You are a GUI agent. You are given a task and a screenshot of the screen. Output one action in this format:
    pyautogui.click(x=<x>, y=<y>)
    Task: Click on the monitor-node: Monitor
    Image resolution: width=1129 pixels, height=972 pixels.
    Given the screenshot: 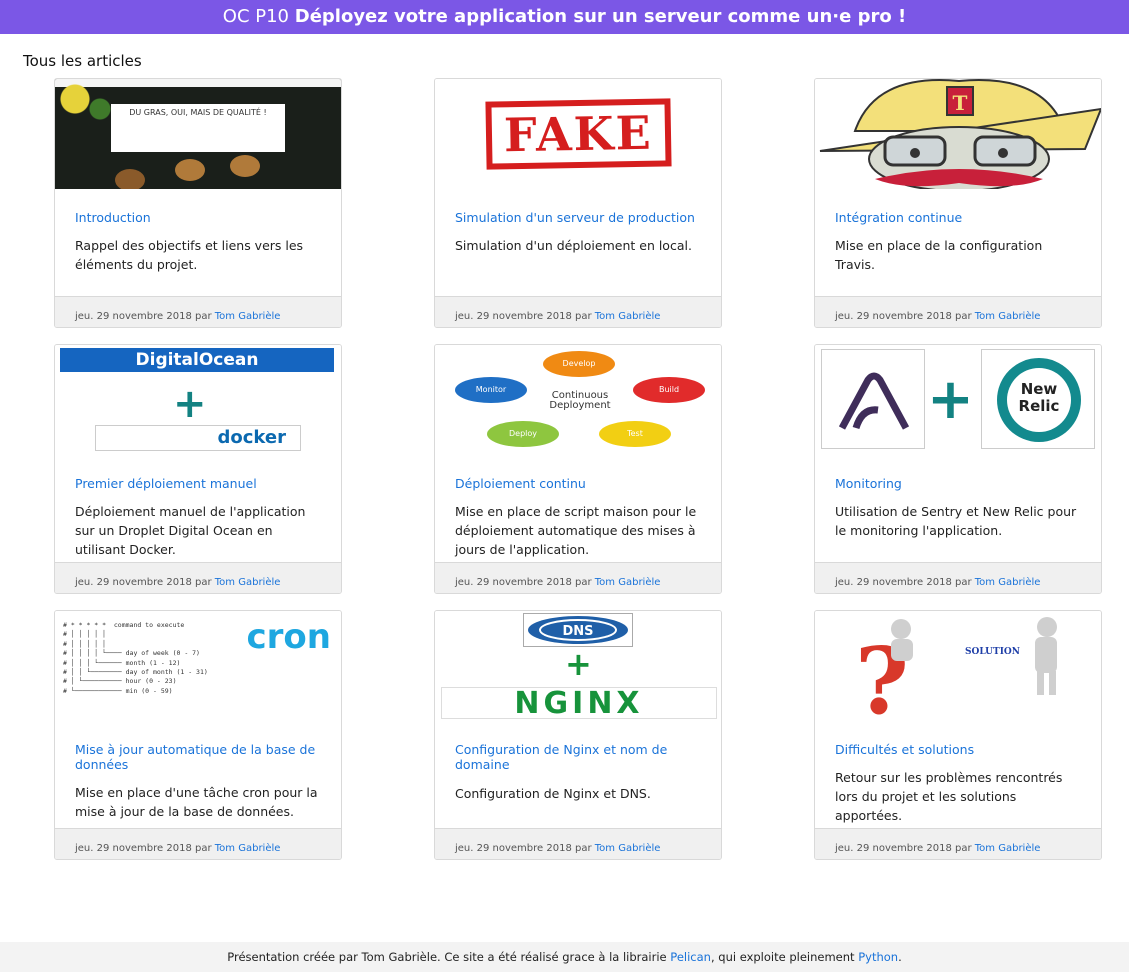 What is the action you would take?
    pyautogui.click(x=491, y=390)
    